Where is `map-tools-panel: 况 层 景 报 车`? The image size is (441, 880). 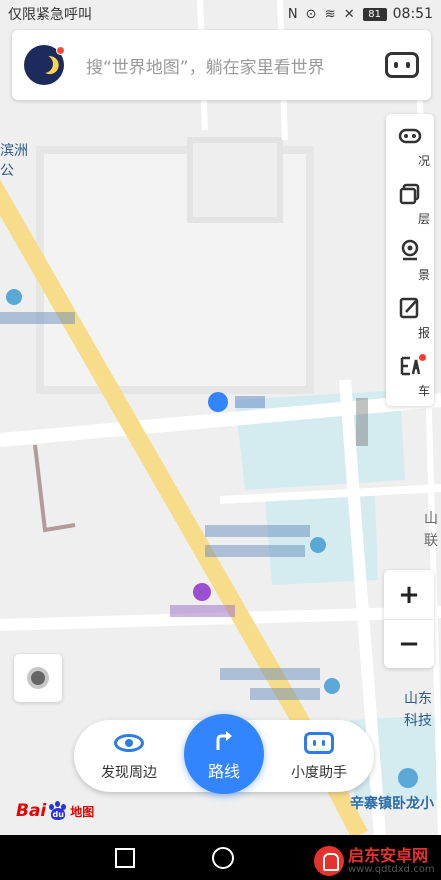
map-tools-panel: 况 层 景 报 车 is located at coordinates (410, 260).